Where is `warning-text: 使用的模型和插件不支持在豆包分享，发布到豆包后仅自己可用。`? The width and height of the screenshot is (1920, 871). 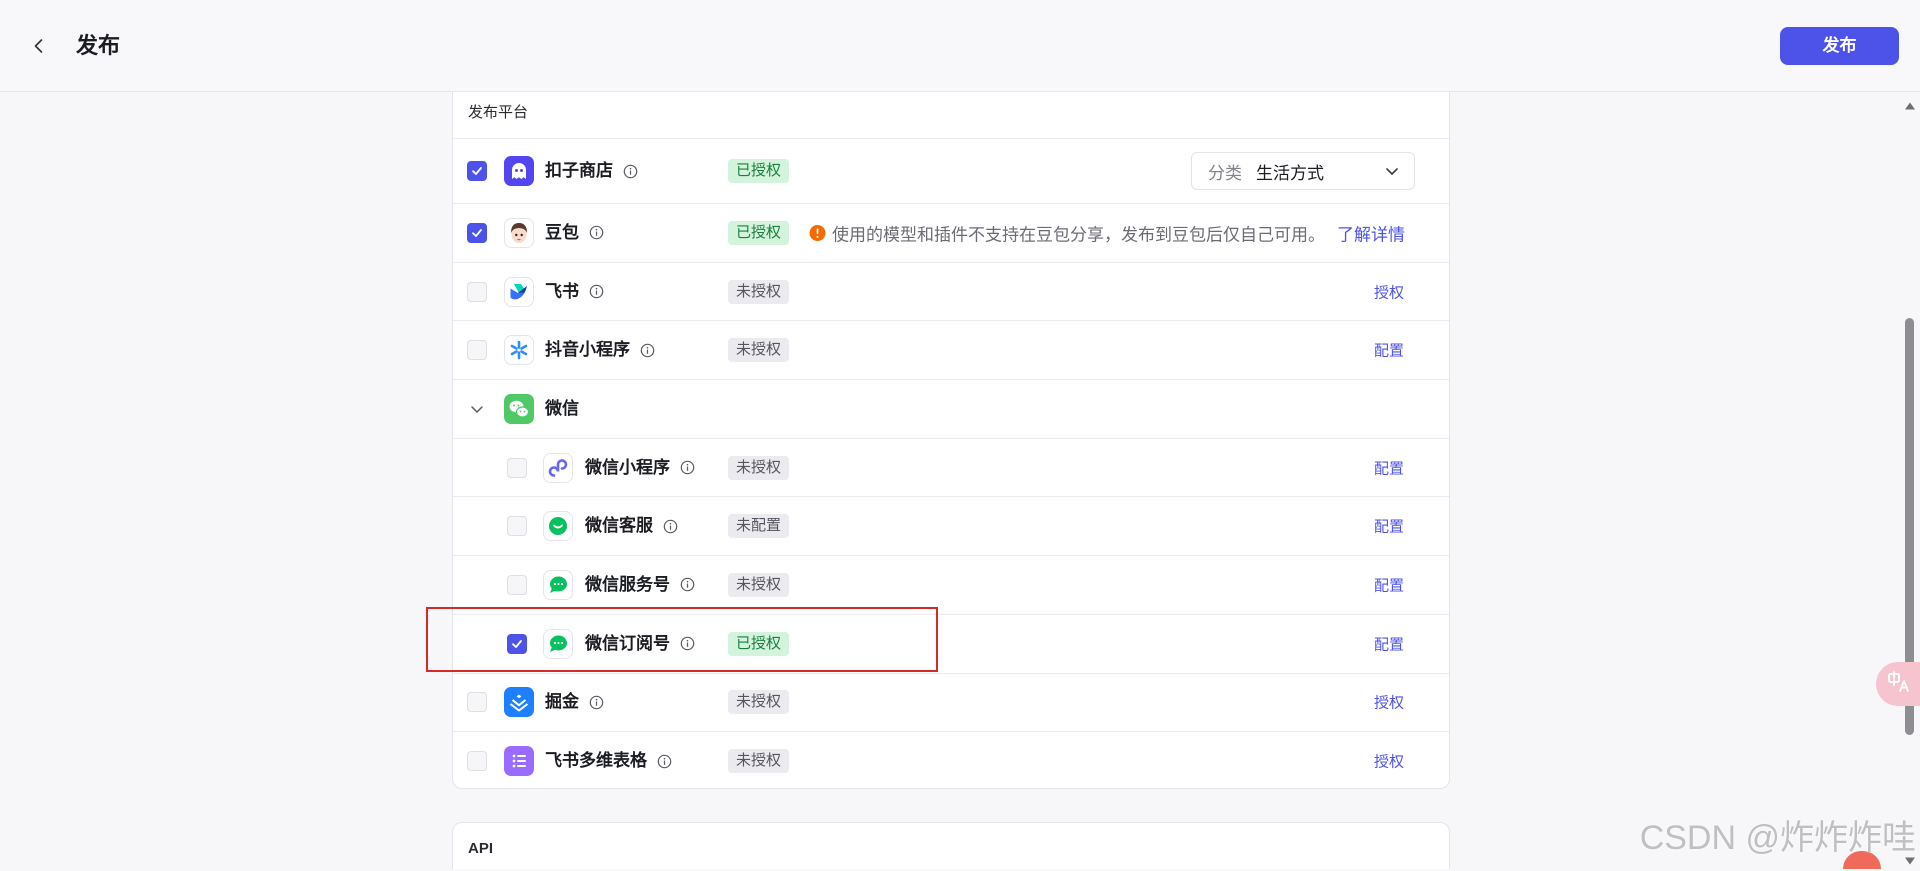 warning-text: 使用的模型和插件不支持在豆包分享，发布到豆包后仅自己可用。 is located at coordinates (1078, 235).